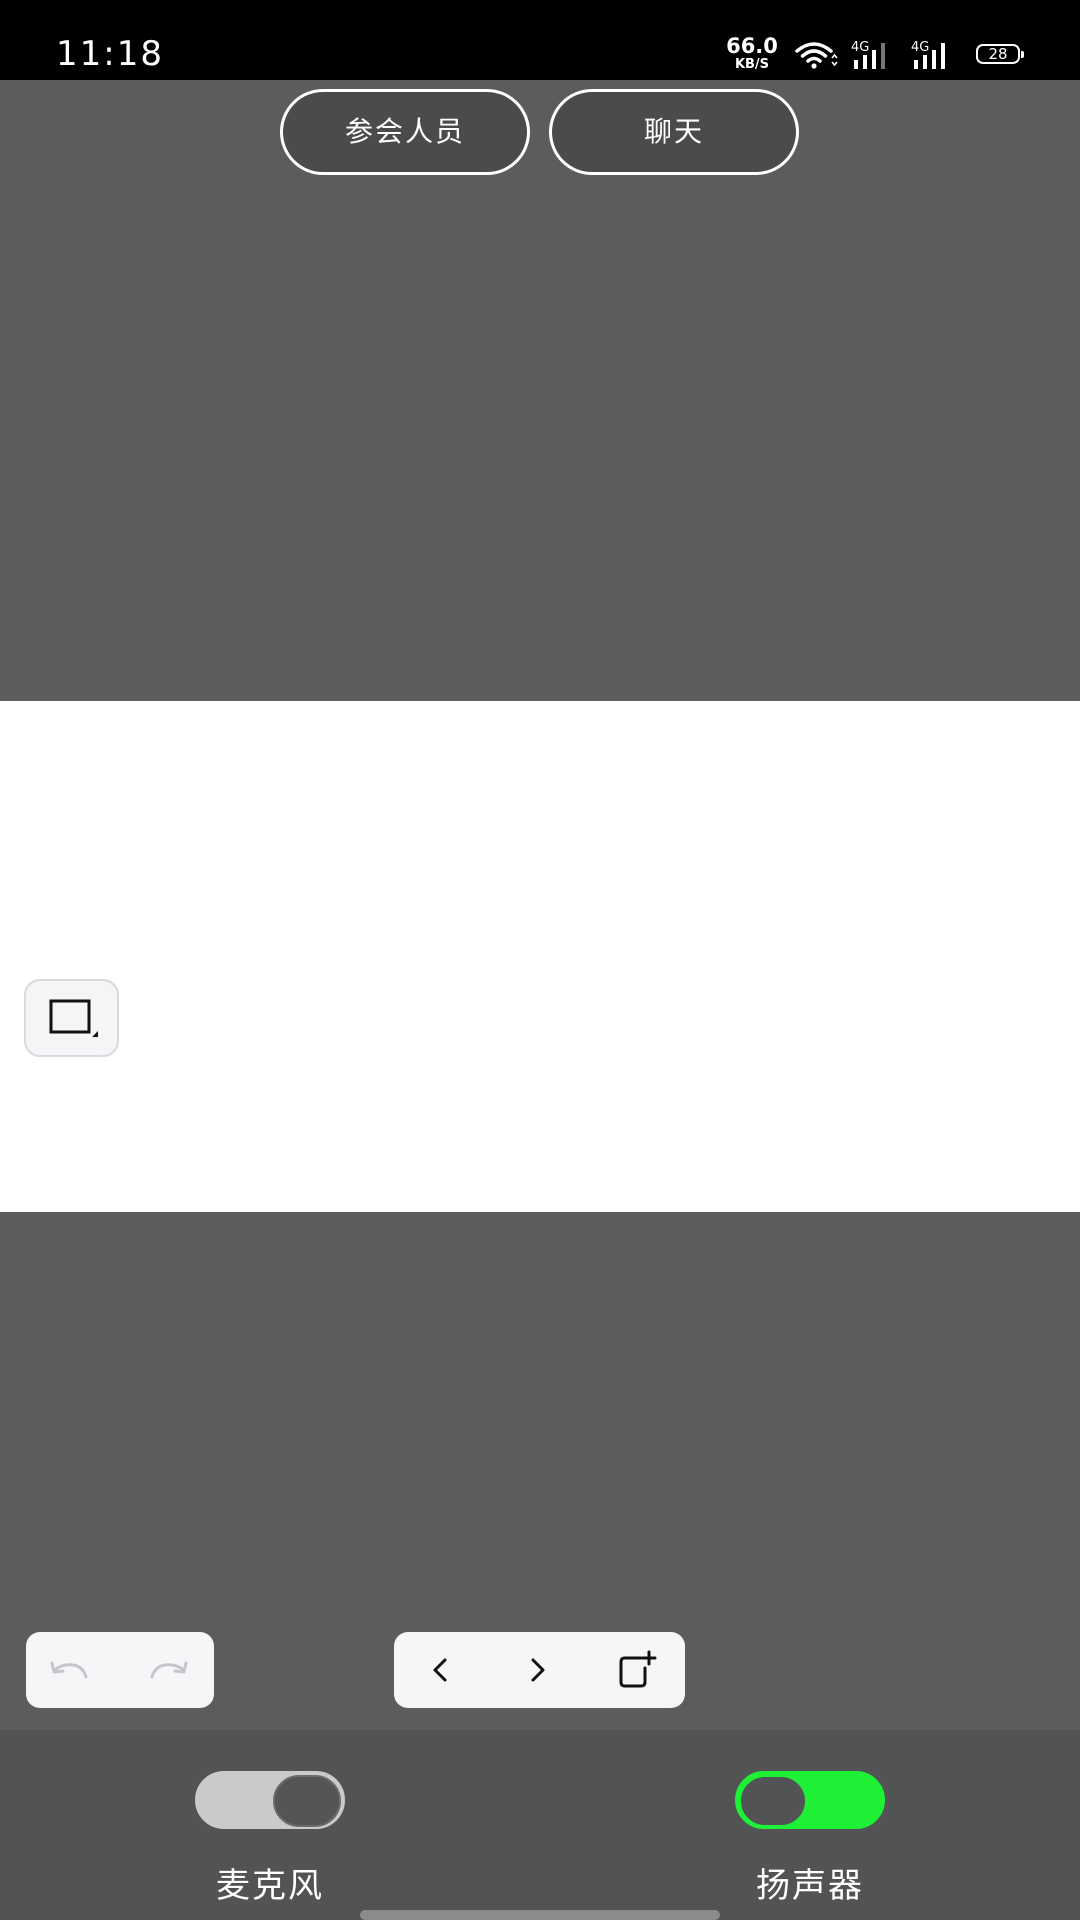 This screenshot has width=1080, height=1920. What do you see at coordinates (810, 1800) in the screenshot?
I see `speaker-toggle` at bounding box center [810, 1800].